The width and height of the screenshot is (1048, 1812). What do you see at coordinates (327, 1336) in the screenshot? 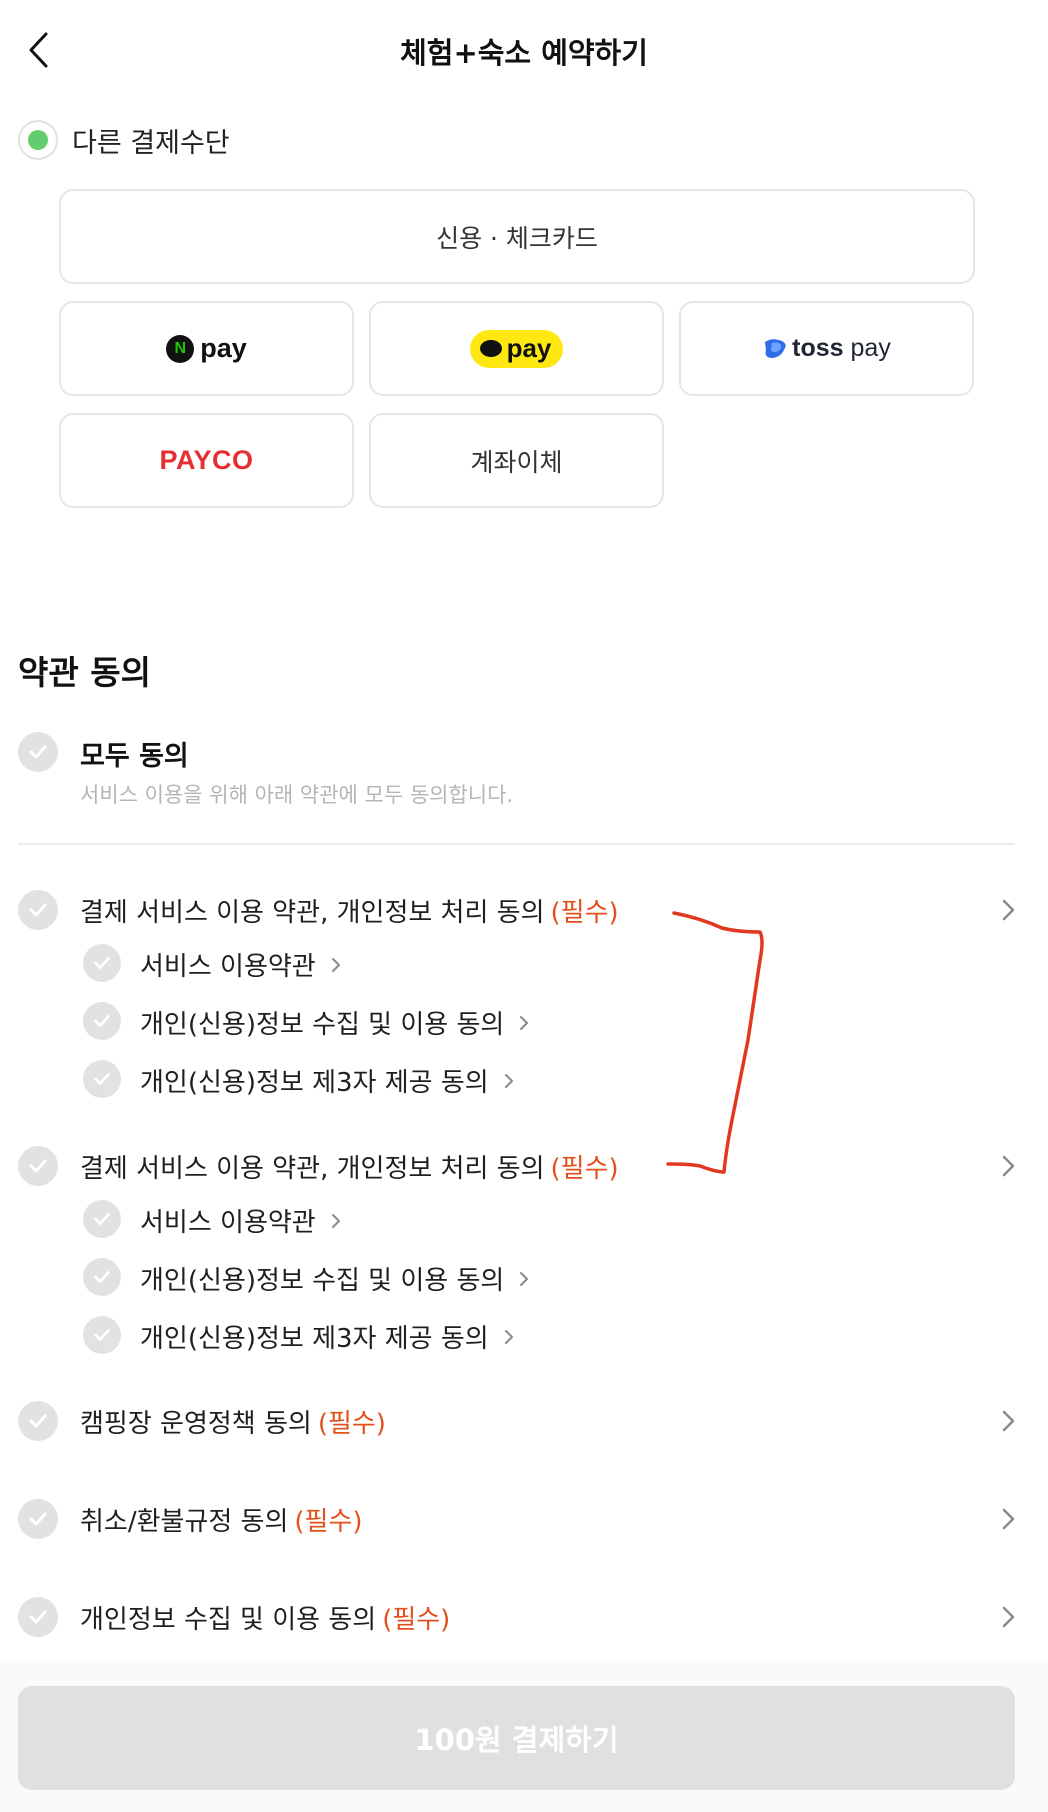
I see `group2-sub3-label: 개인(신용)정보 제3자 제공 동의` at bounding box center [327, 1336].